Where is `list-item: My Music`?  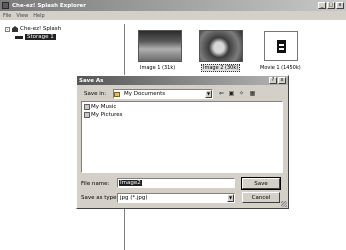
list-item: My Music is located at coordinates (100, 107).